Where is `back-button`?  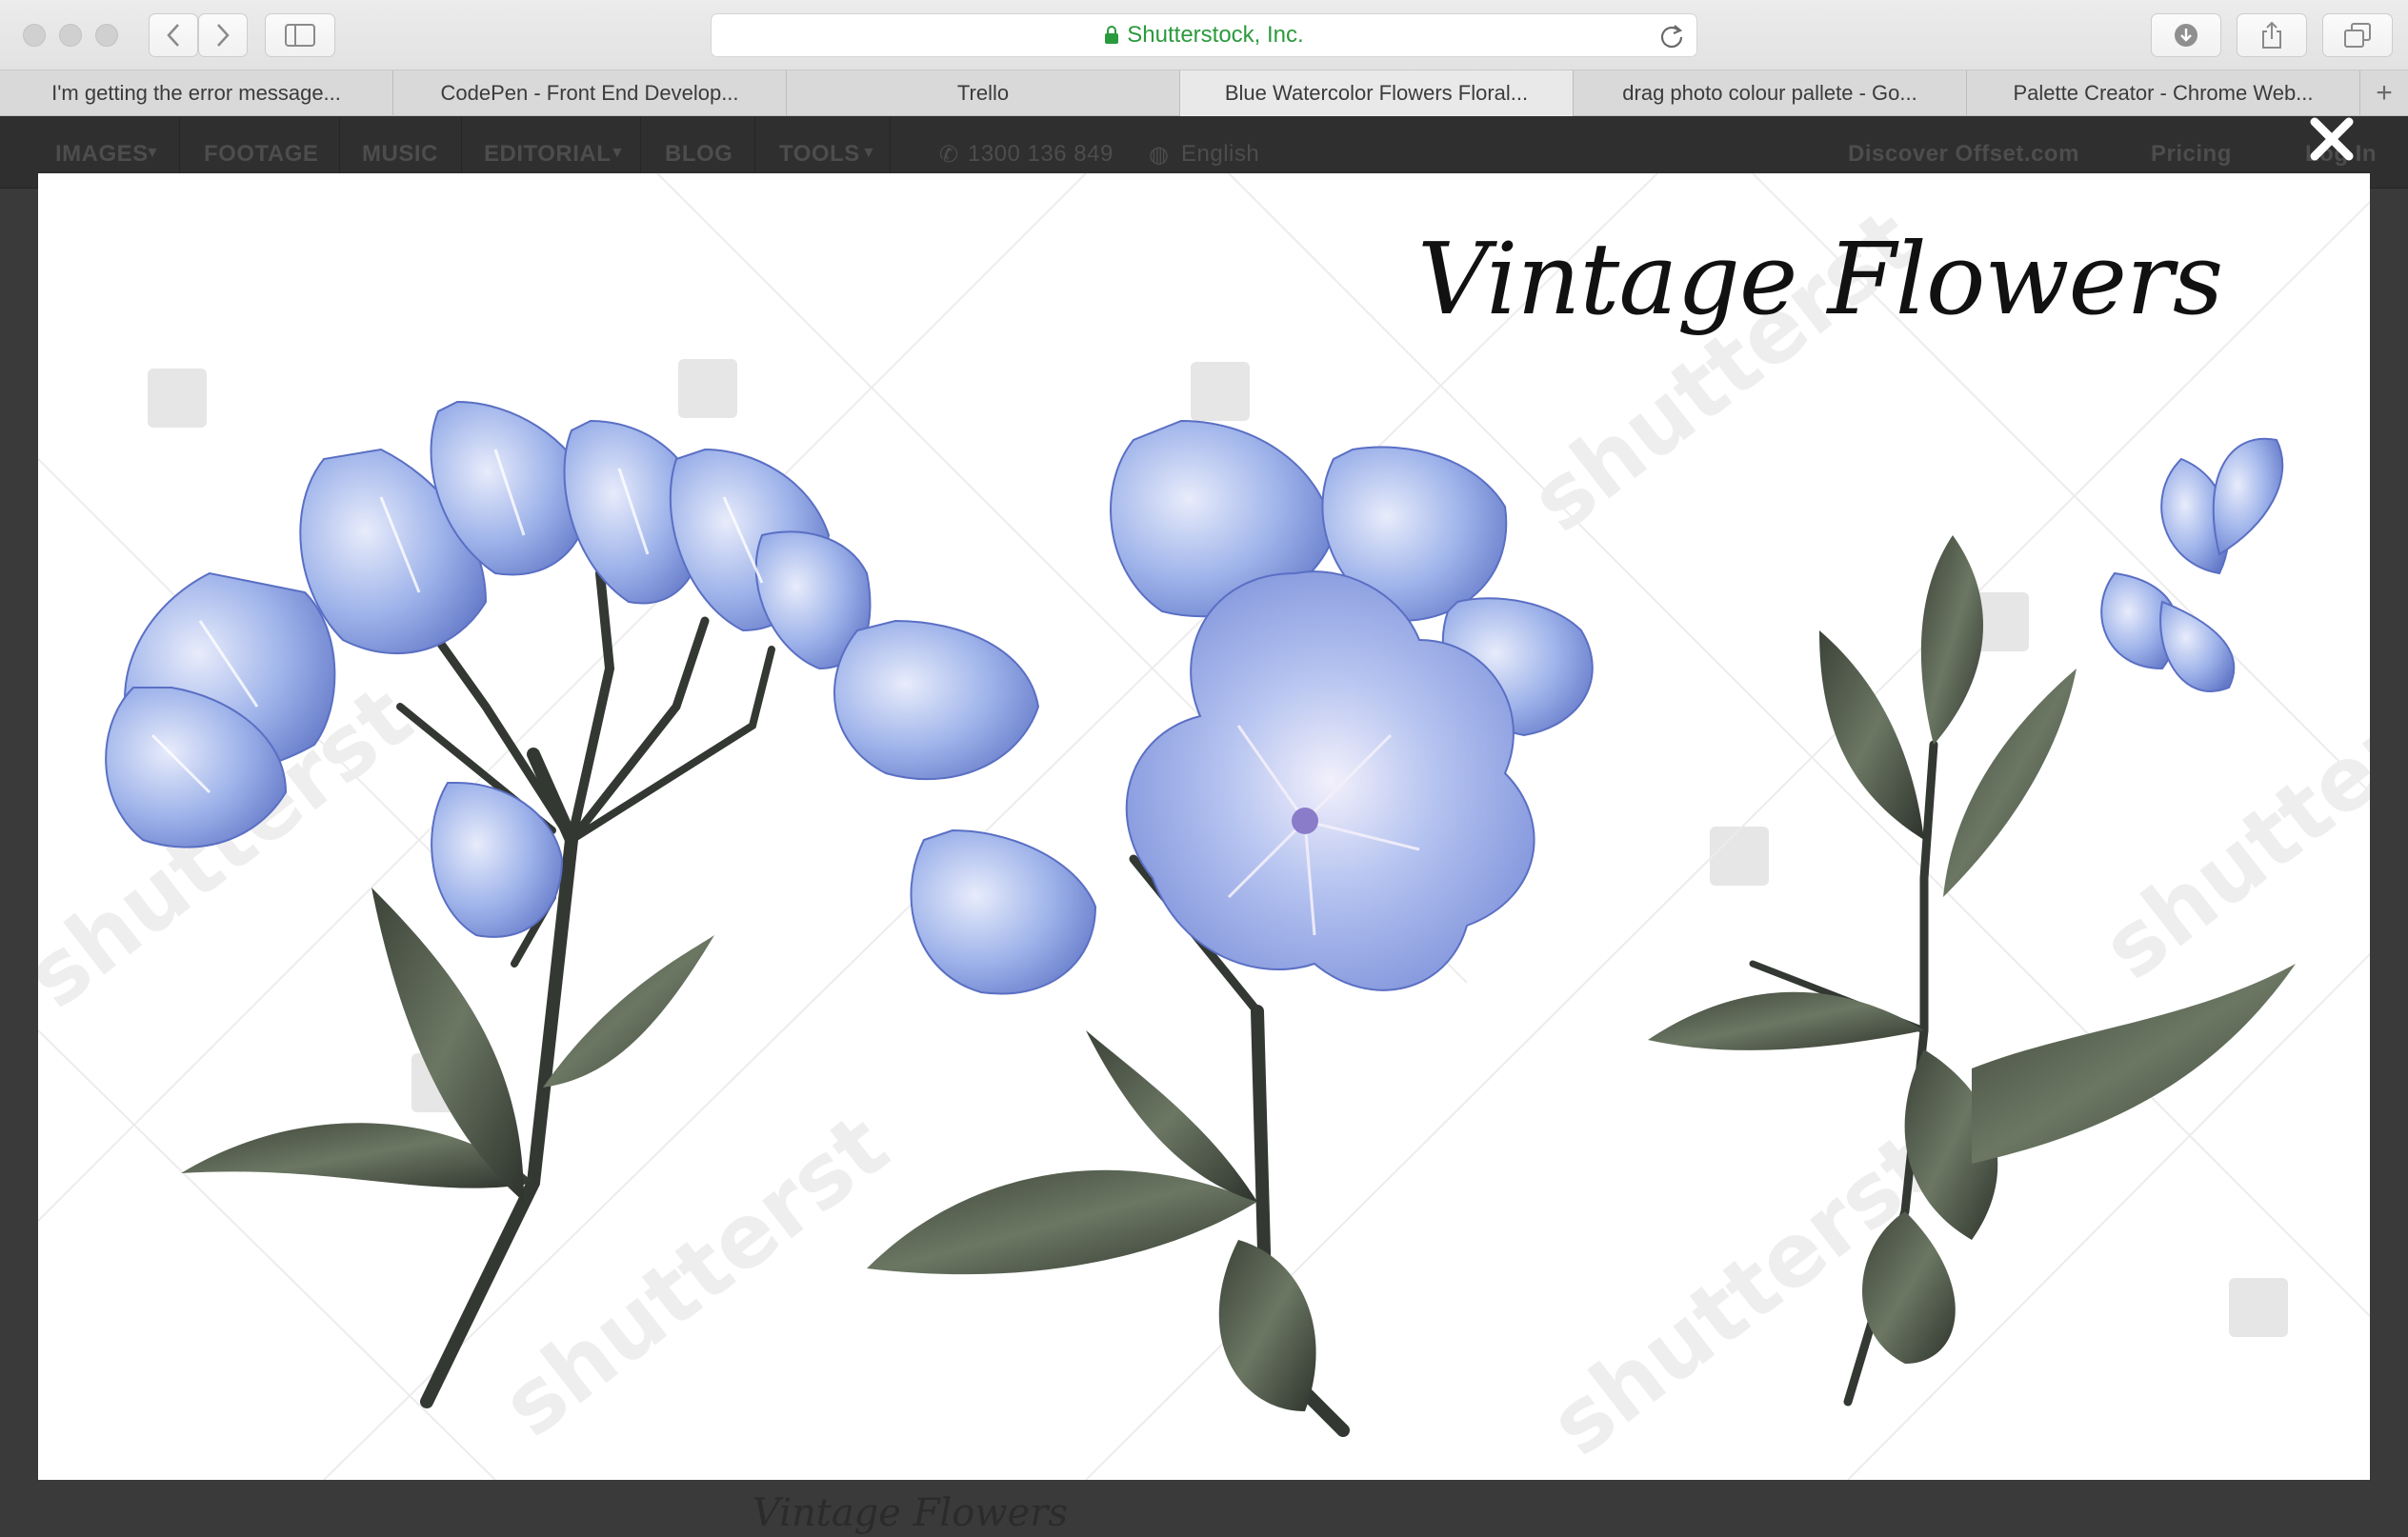 back-button is located at coordinates (173, 35).